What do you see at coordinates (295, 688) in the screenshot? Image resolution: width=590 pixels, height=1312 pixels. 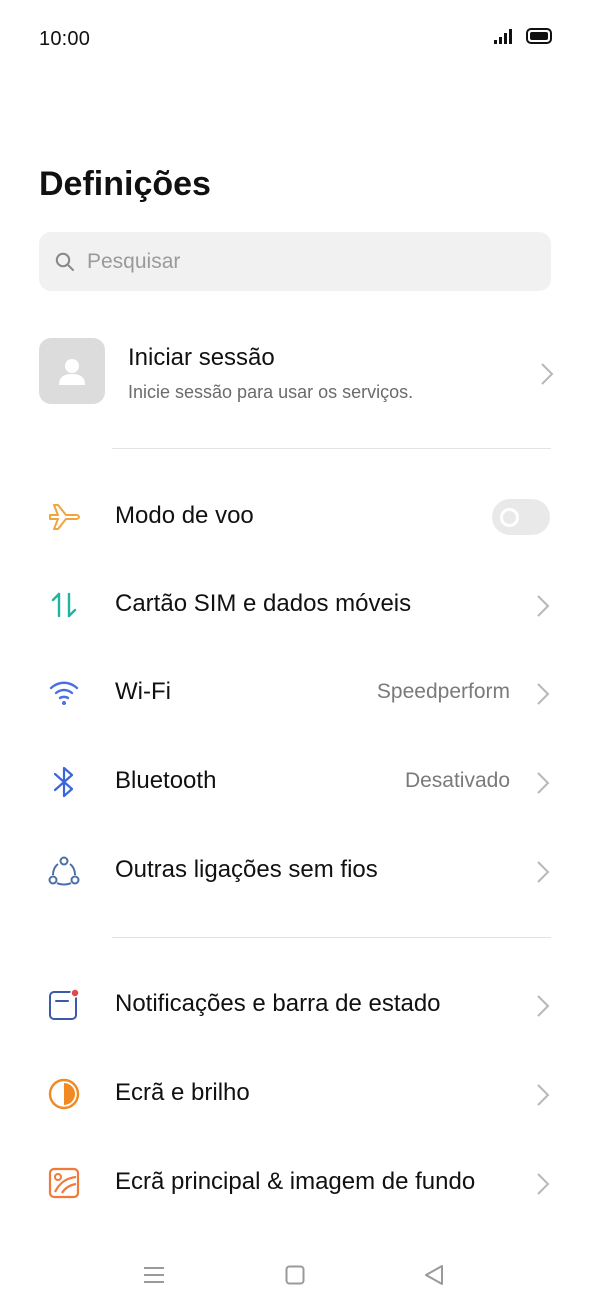 I see `settings-item-wifi: Wi-Fi Speedperform` at bounding box center [295, 688].